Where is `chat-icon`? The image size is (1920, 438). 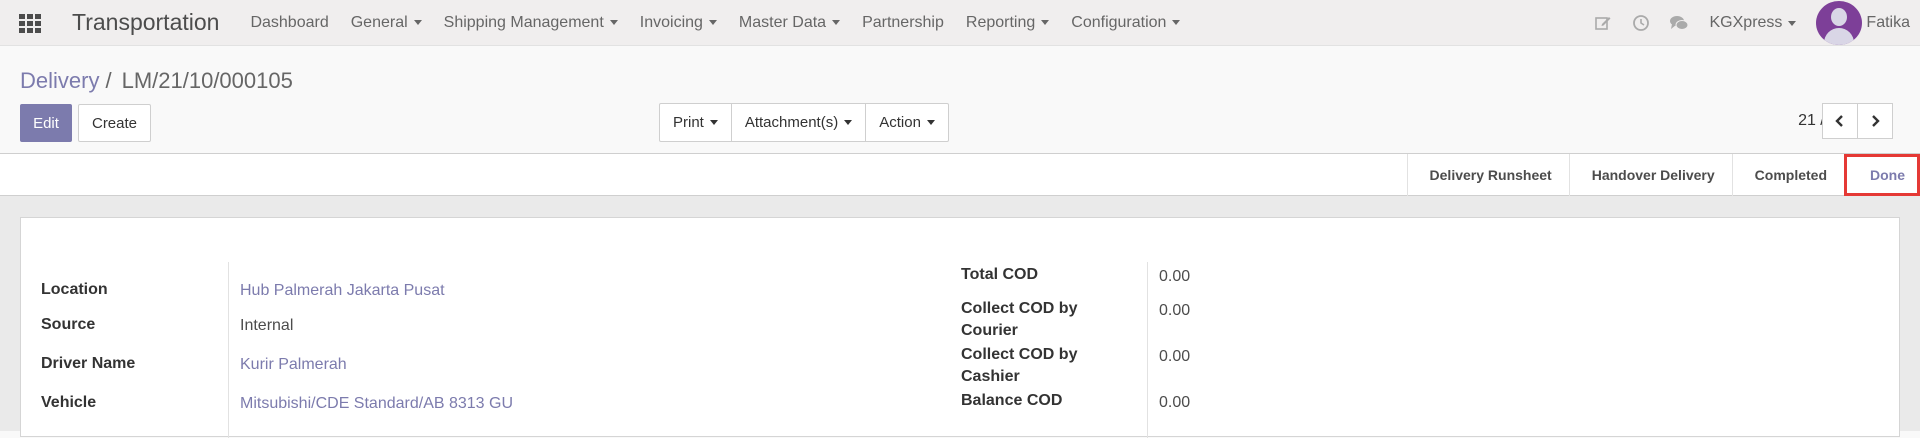 chat-icon is located at coordinates (1679, 23).